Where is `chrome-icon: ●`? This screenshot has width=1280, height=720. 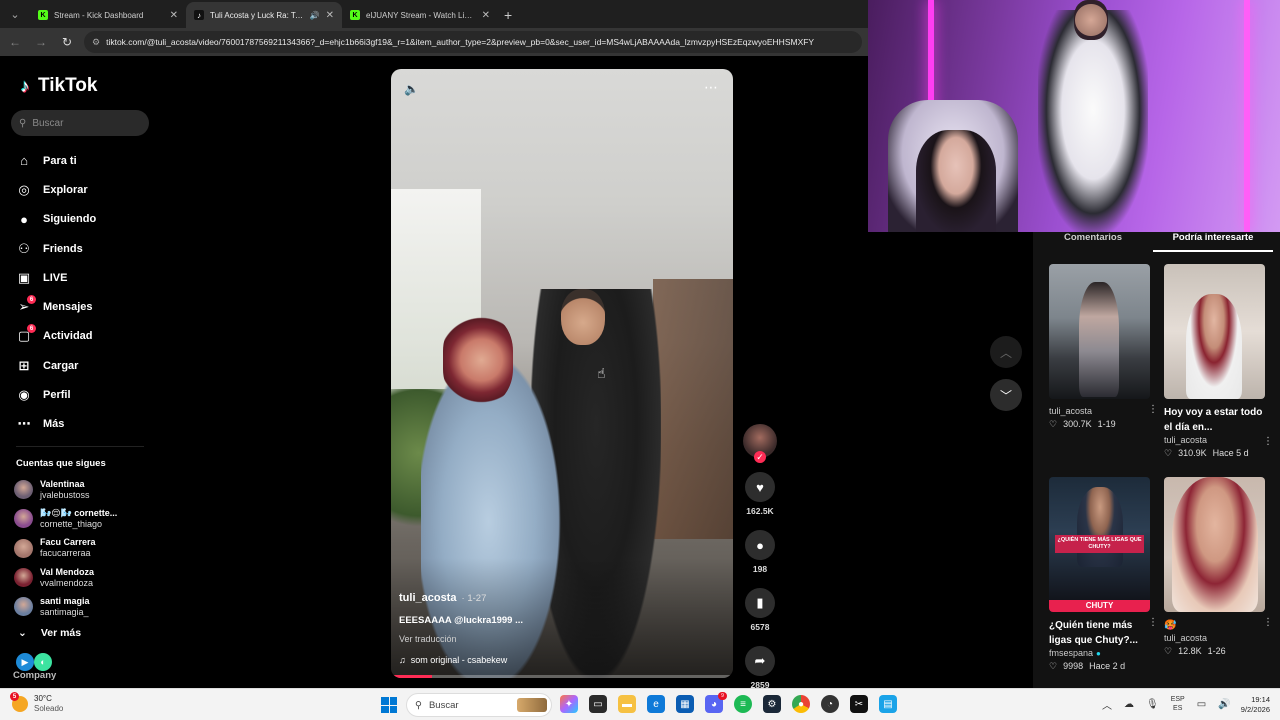
chrome-icon: ● is located at coordinates (801, 704).